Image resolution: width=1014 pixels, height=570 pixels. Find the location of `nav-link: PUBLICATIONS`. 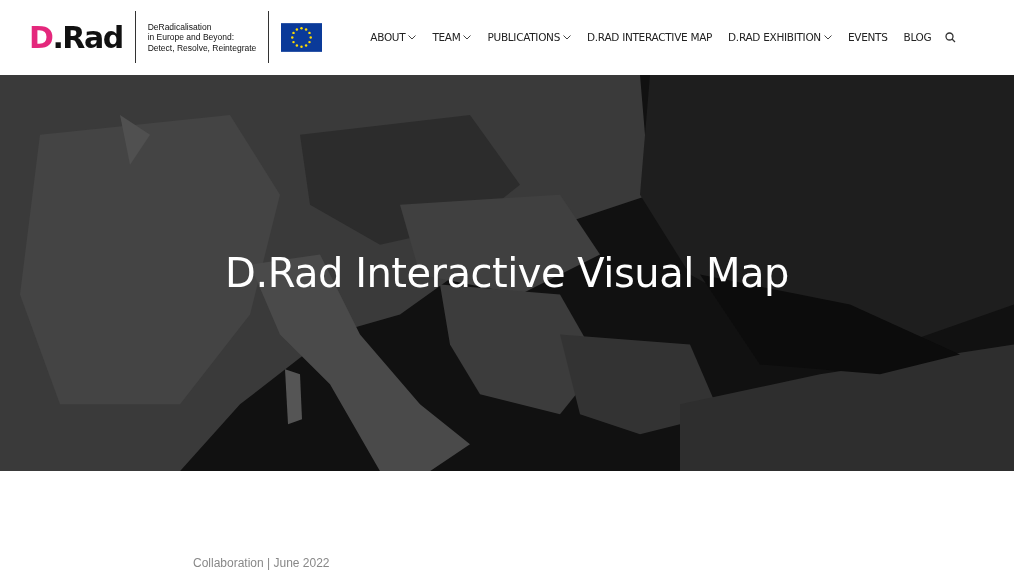

nav-link: PUBLICATIONS is located at coordinates (529, 37).